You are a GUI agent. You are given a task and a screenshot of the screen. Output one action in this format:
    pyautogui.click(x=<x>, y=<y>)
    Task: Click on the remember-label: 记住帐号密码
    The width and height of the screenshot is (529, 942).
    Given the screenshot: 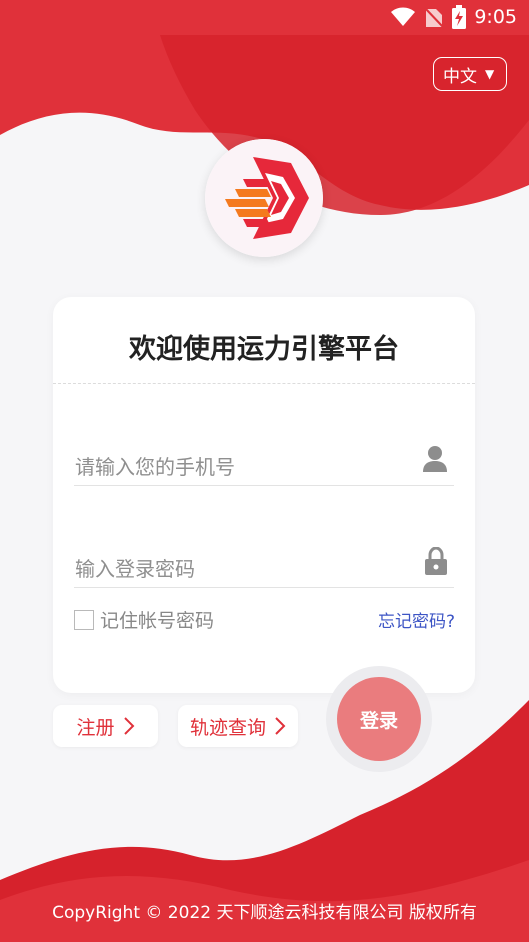 What is the action you would take?
    pyautogui.click(x=157, y=621)
    